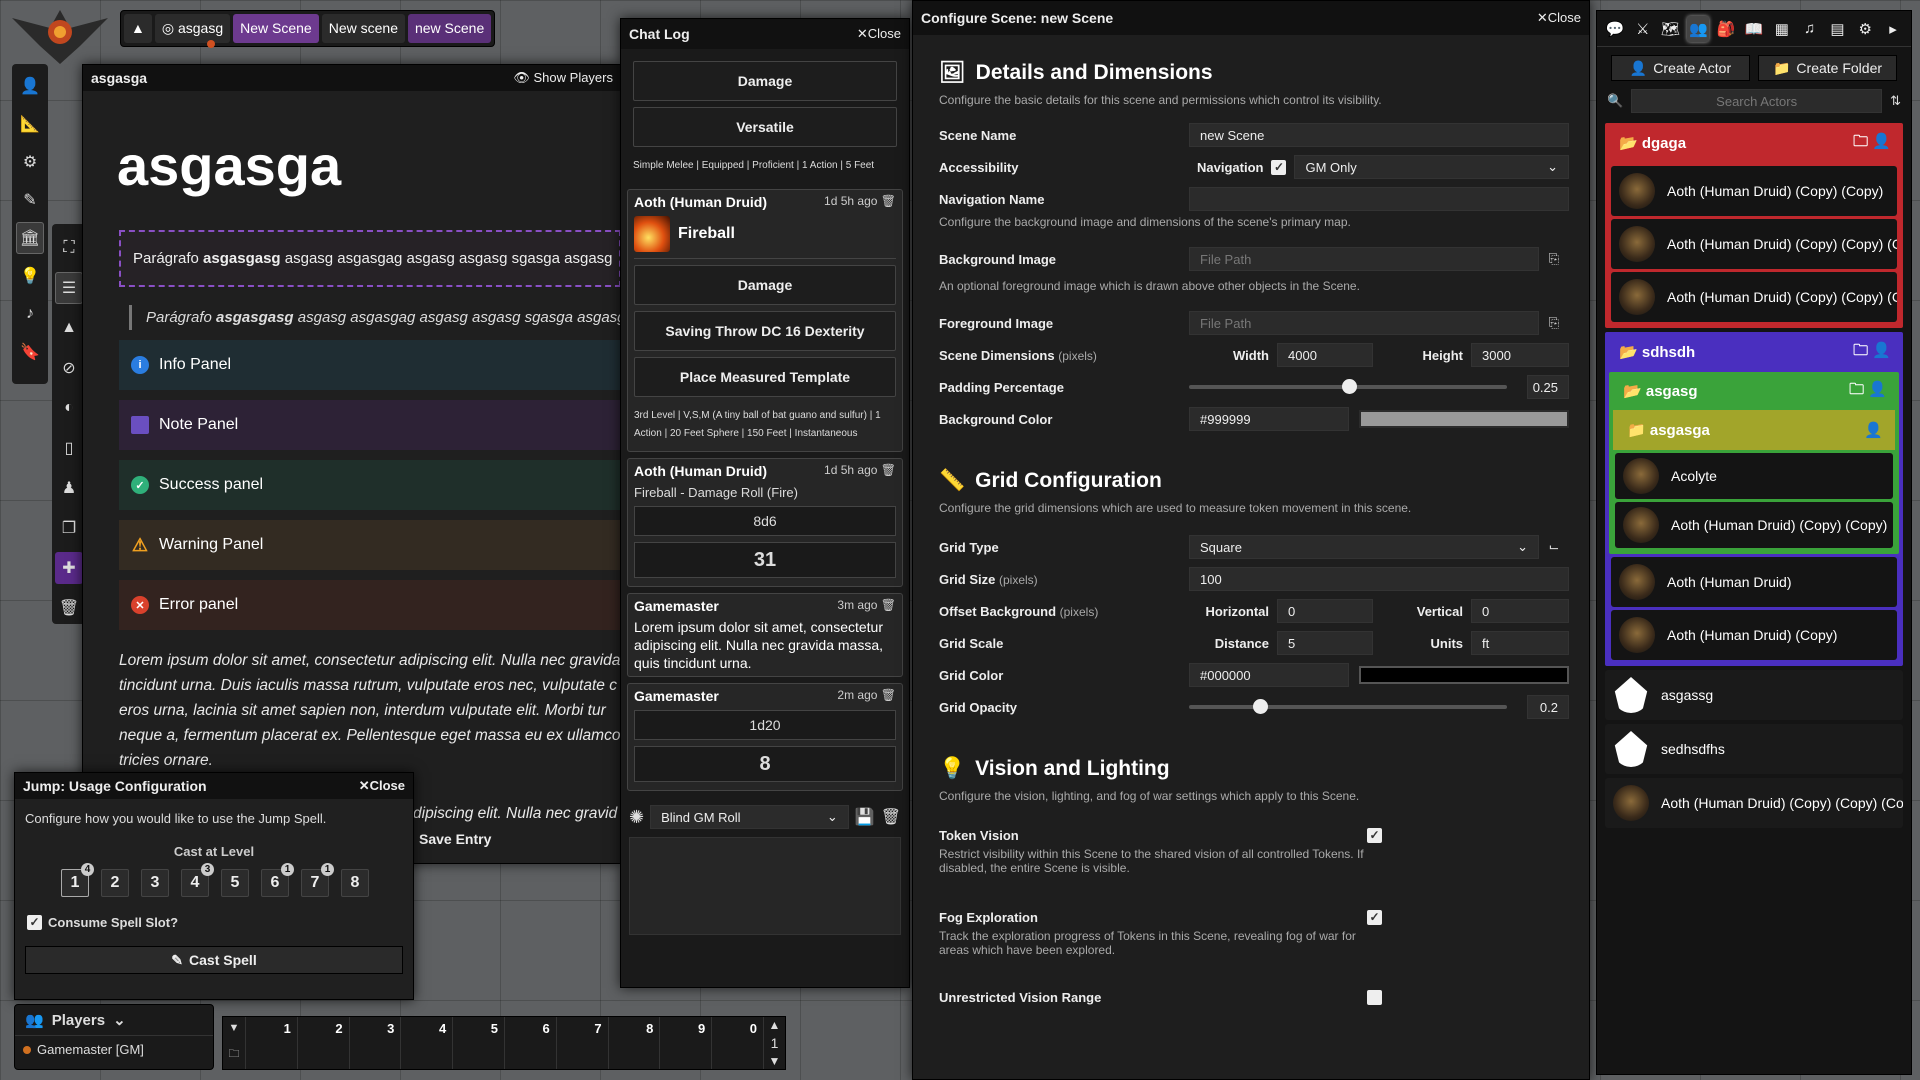 The width and height of the screenshot is (1920, 1080). I want to click on chevron-up-icon: ▲, so click(775, 1025).